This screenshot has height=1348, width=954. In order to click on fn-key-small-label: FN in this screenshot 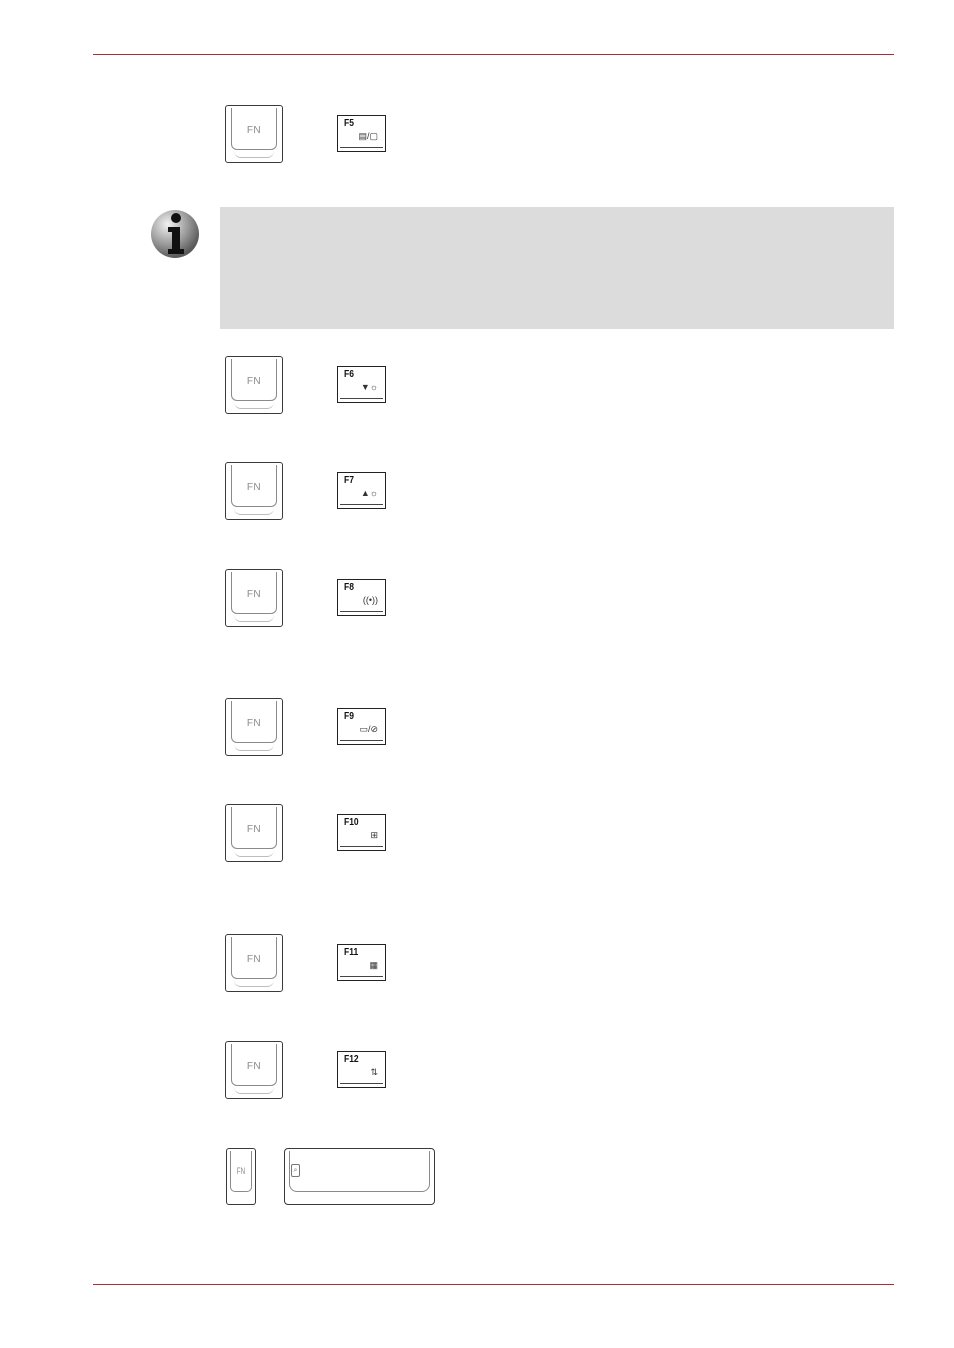, I will do `click(241, 1171)`.